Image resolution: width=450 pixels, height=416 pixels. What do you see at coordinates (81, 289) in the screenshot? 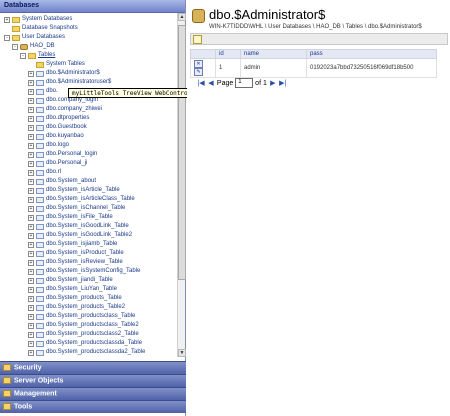
I see `tree-node-label: dbo.System_LiuYan_Table` at bounding box center [81, 289].